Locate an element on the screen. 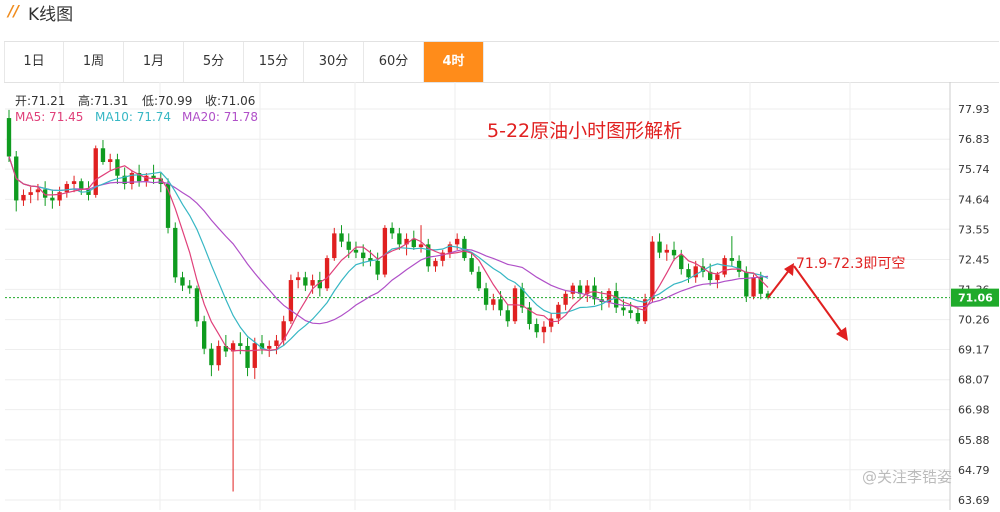 This screenshot has height=512, width=1000. tab-3: 5分 is located at coordinates (214, 62).